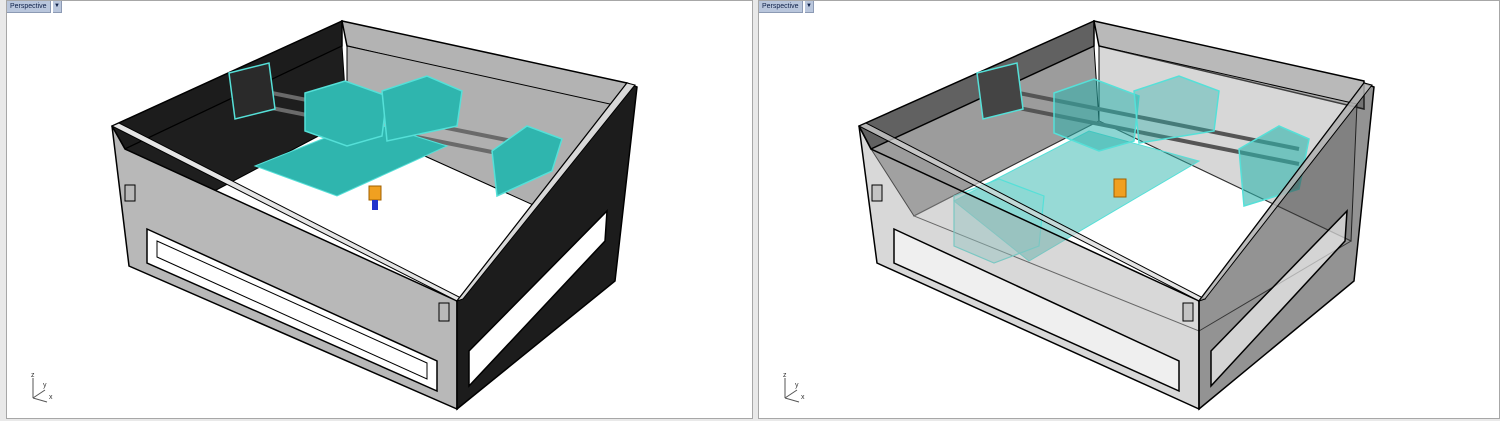 The height and width of the screenshot is (421, 1500). What do you see at coordinates (375, 205) in the screenshot?
I see `nozzle-tip` at bounding box center [375, 205].